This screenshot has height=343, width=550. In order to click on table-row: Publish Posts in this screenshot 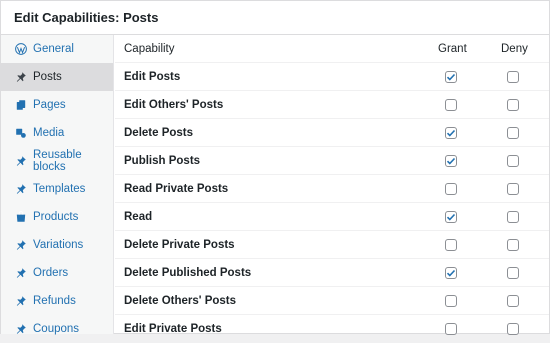, I will do `click(332, 161)`.